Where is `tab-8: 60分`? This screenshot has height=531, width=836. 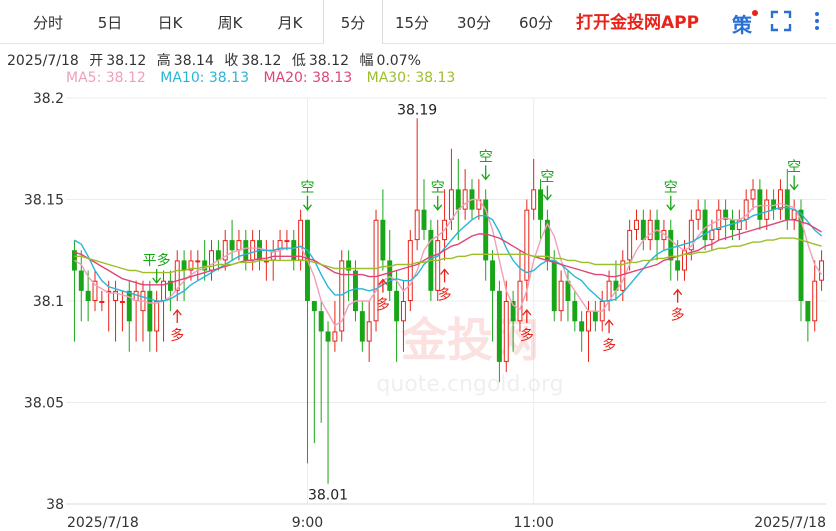 tab-8: 60分 is located at coordinates (536, 21).